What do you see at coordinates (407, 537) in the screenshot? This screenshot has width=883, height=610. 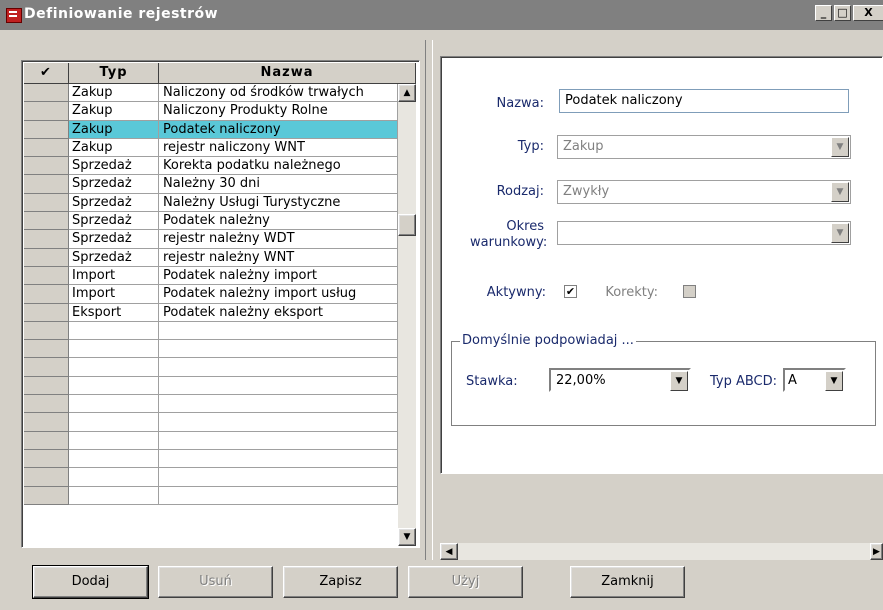 I see `scroll-down-button: ▼` at bounding box center [407, 537].